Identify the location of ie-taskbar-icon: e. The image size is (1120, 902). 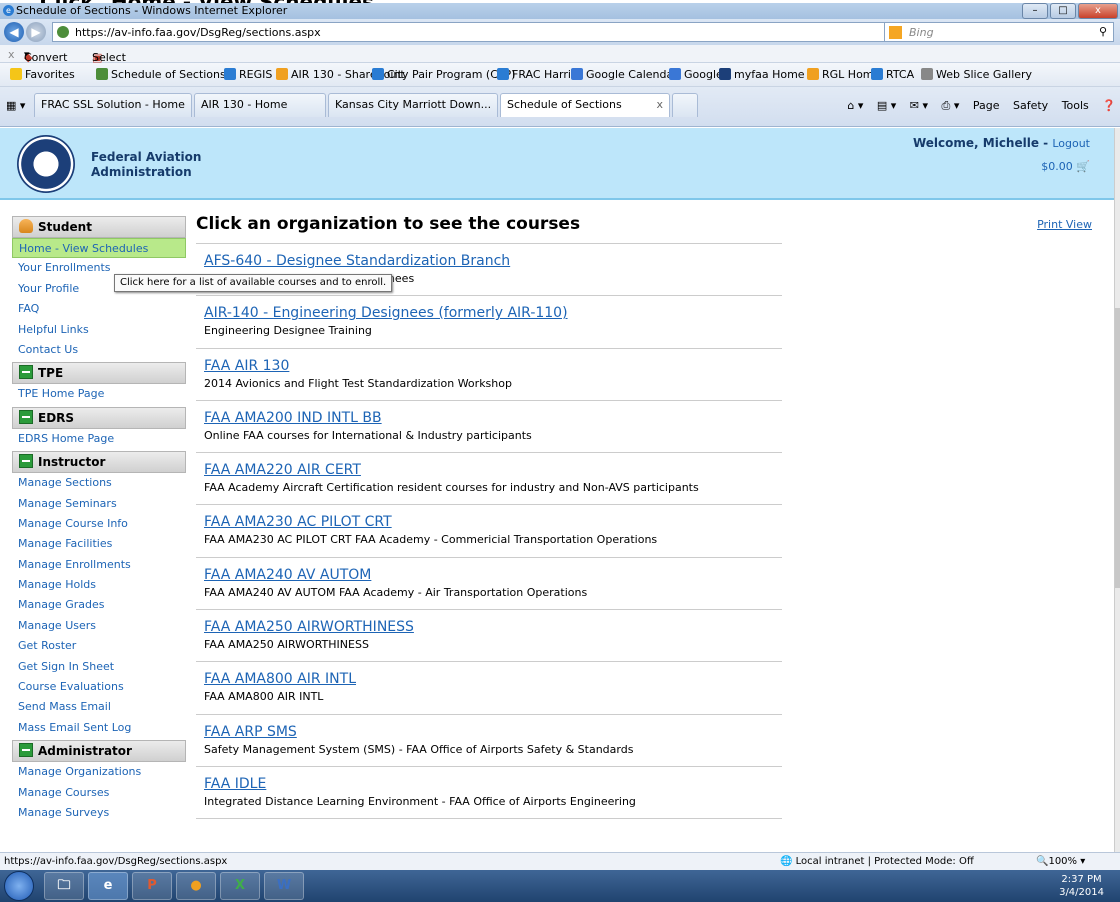
(108, 886).